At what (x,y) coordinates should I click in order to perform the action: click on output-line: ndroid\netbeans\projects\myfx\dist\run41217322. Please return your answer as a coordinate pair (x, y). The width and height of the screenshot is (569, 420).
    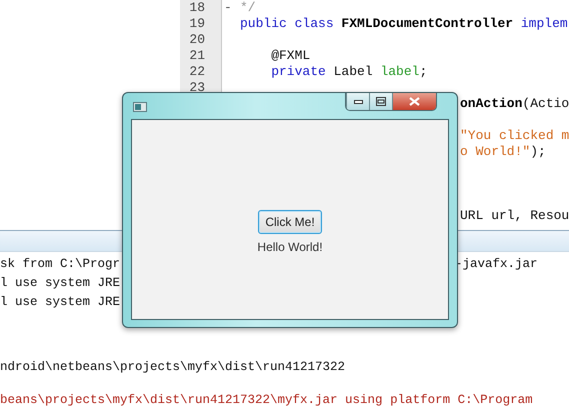
    Looking at the image, I should click on (173, 367).